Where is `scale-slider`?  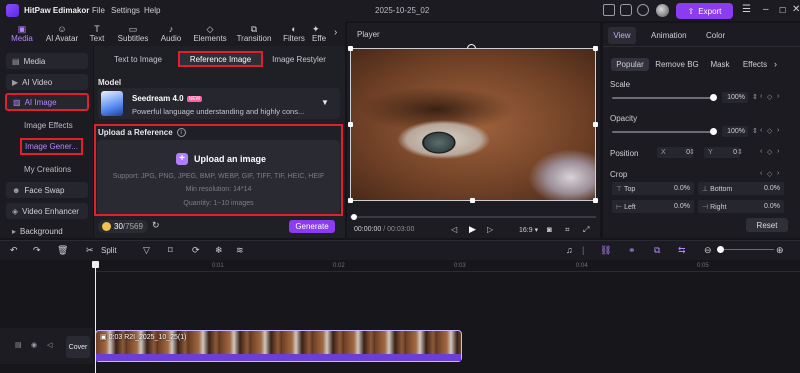
scale-slider is located at coordinates (663, 98).